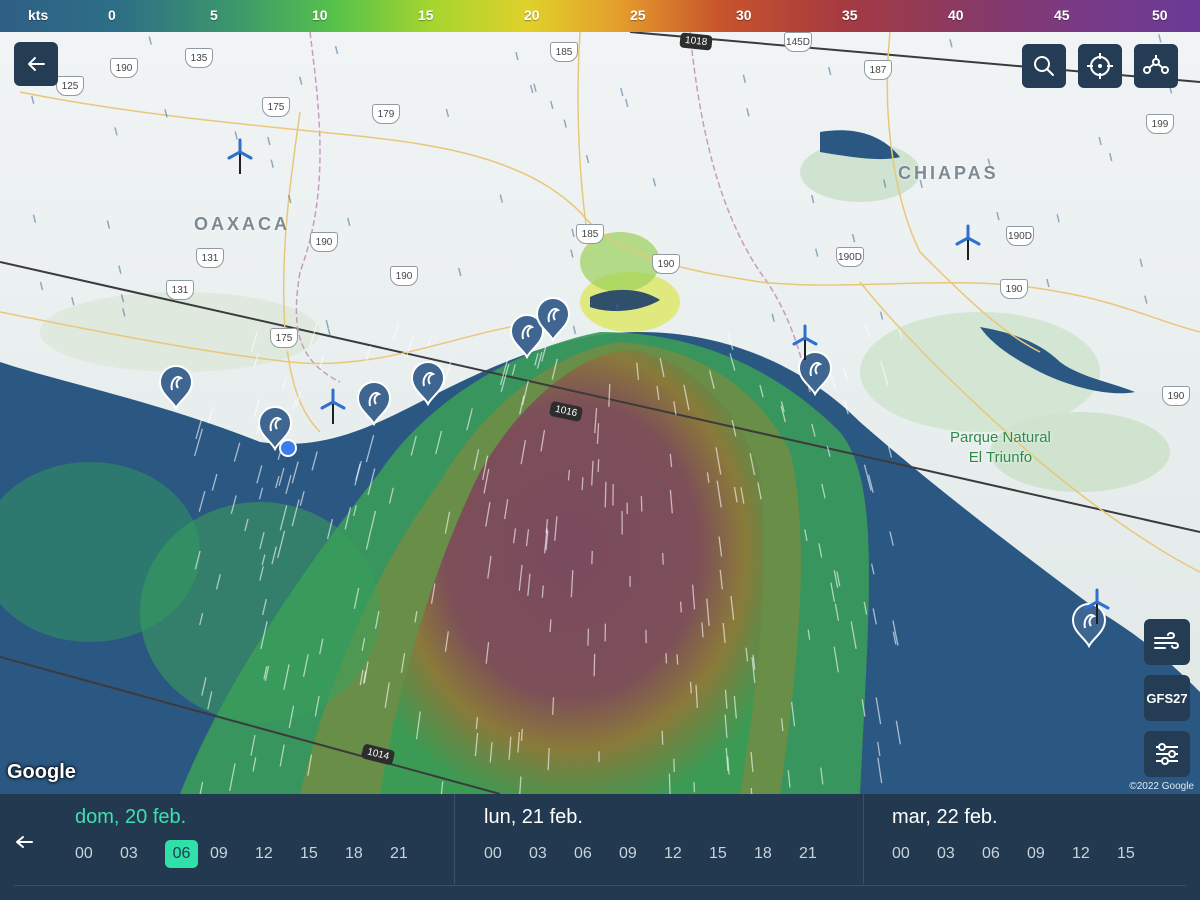 Image resolution: width=1200 pixels, height=900 pixels. Describe the element at coordinates (131, 817) in the screenshot. I see `day-label: dom, 20 feb.` at that location.